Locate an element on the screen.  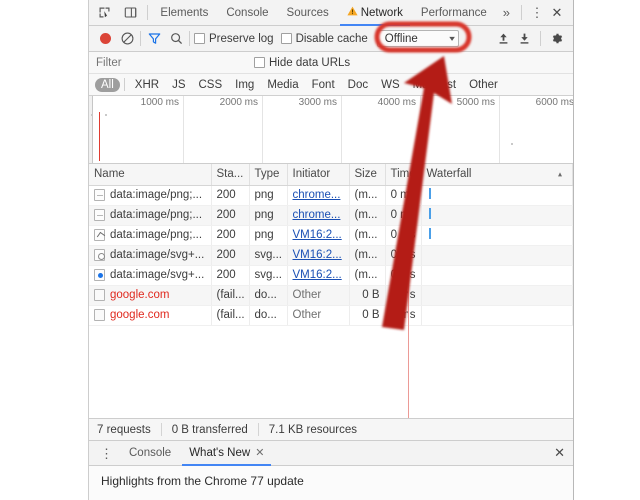
type-filter-js: JS is located at coordinates (178, 85).